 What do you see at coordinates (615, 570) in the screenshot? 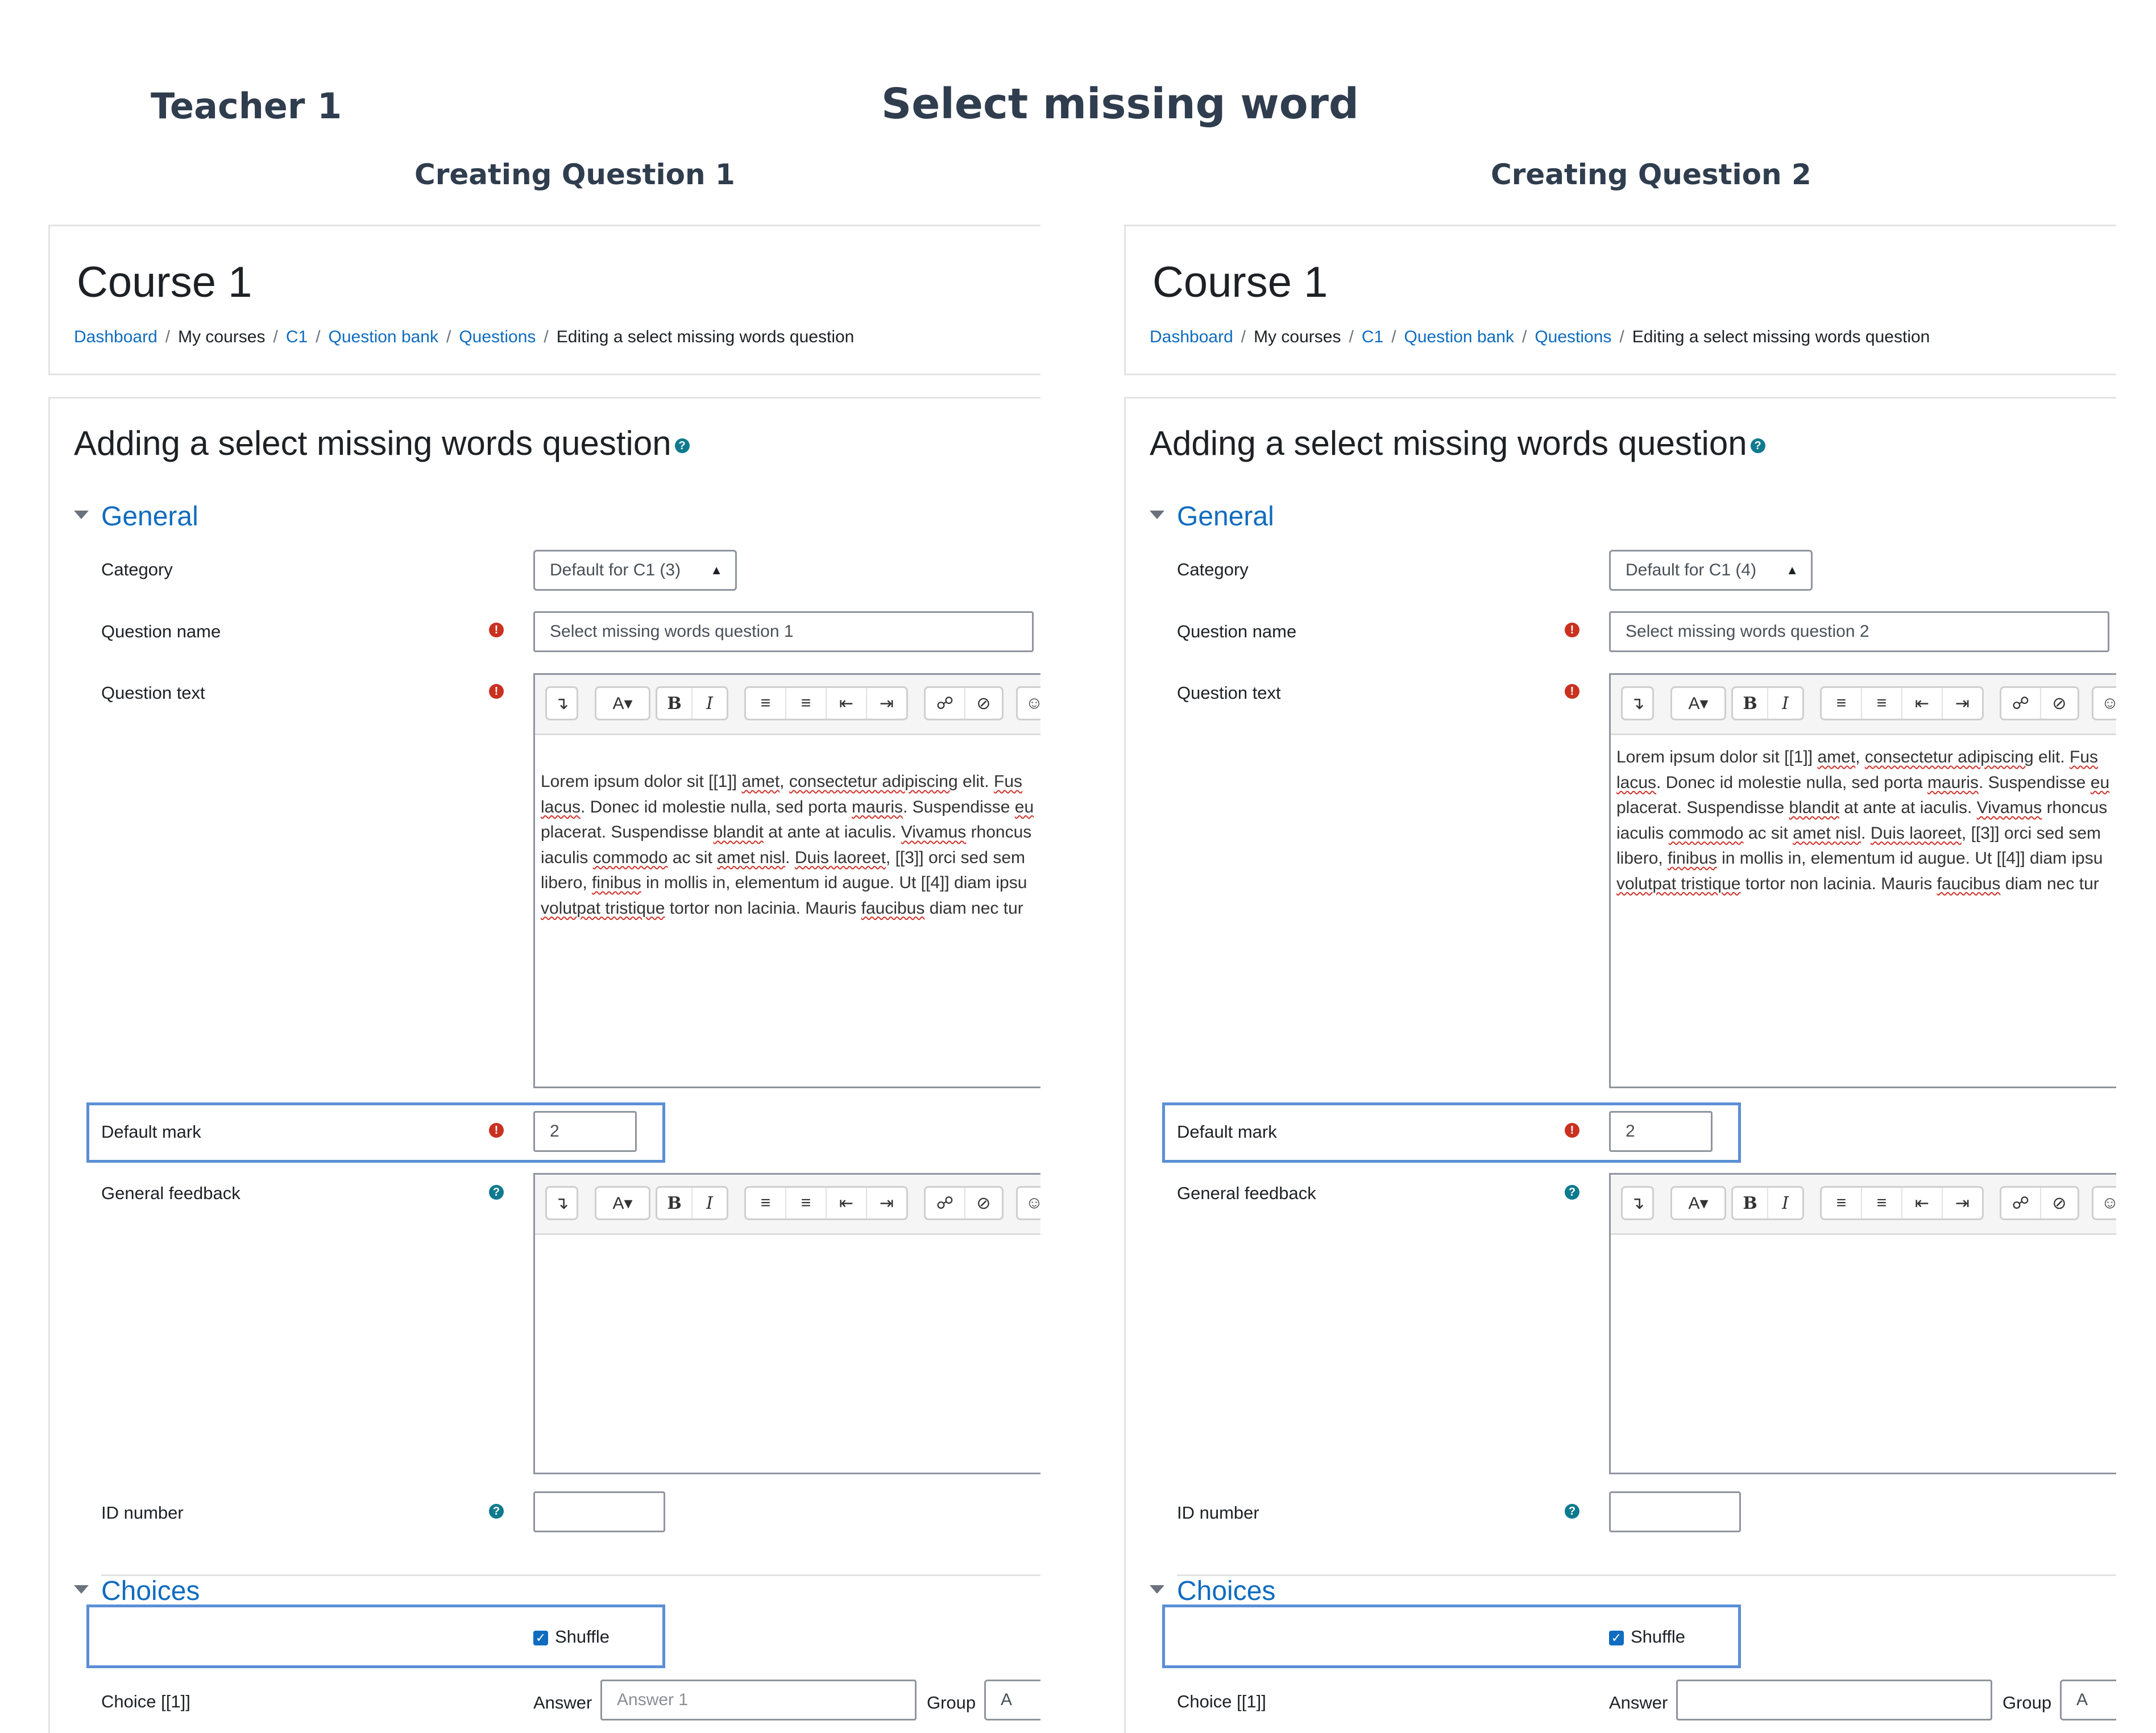
I see `category-select-value: Default for C1 (3)` at bounding box center [615, 570].